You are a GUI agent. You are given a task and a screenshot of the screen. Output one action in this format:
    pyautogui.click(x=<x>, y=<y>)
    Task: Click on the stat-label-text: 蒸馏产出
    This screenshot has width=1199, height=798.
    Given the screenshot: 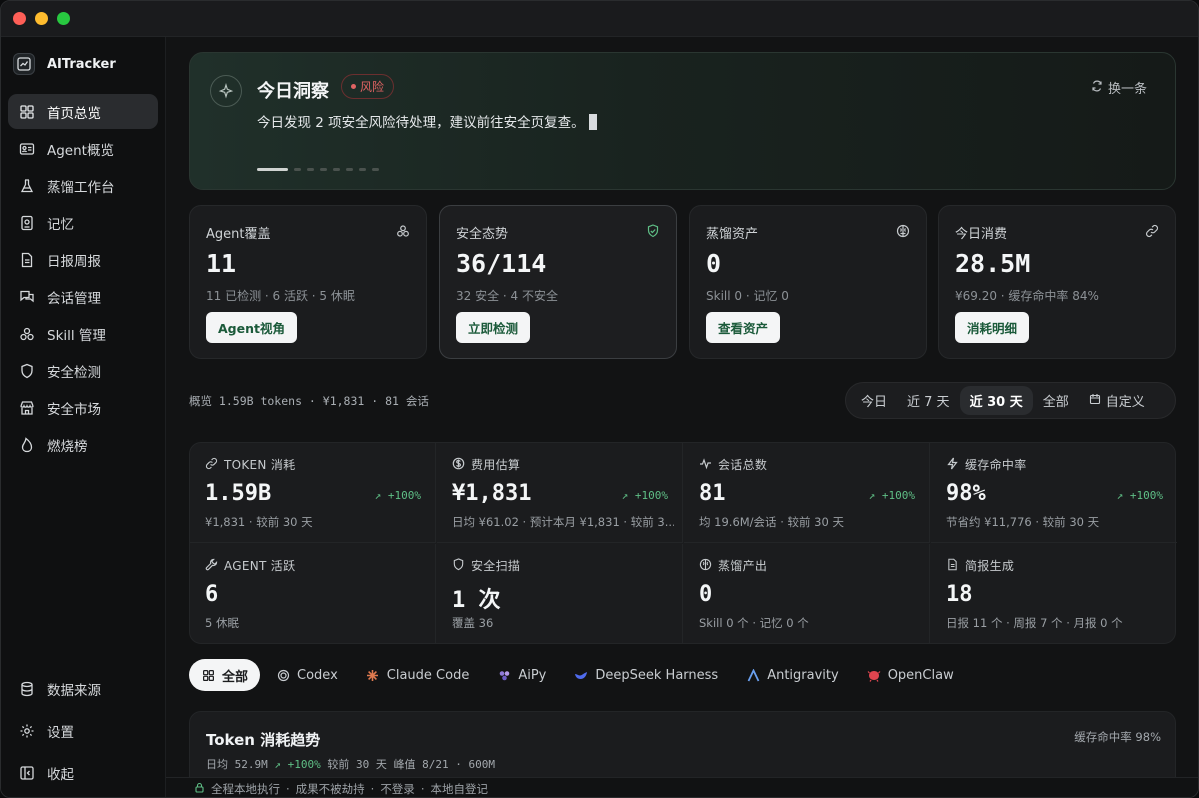 What is the action you would take?
    pyautogui.click(x=743, y=566)
    